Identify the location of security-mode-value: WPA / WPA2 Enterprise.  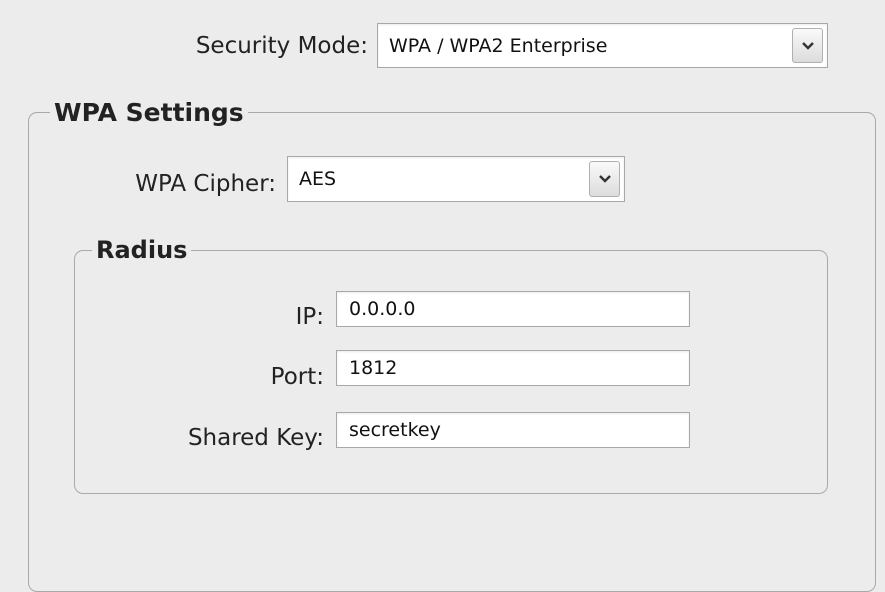
(498, 45).